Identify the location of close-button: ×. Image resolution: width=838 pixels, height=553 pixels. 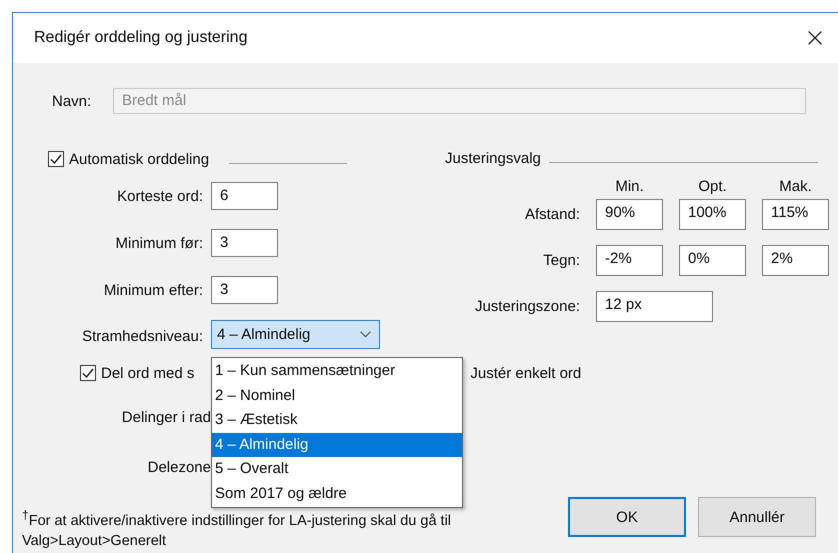
(815, 38).